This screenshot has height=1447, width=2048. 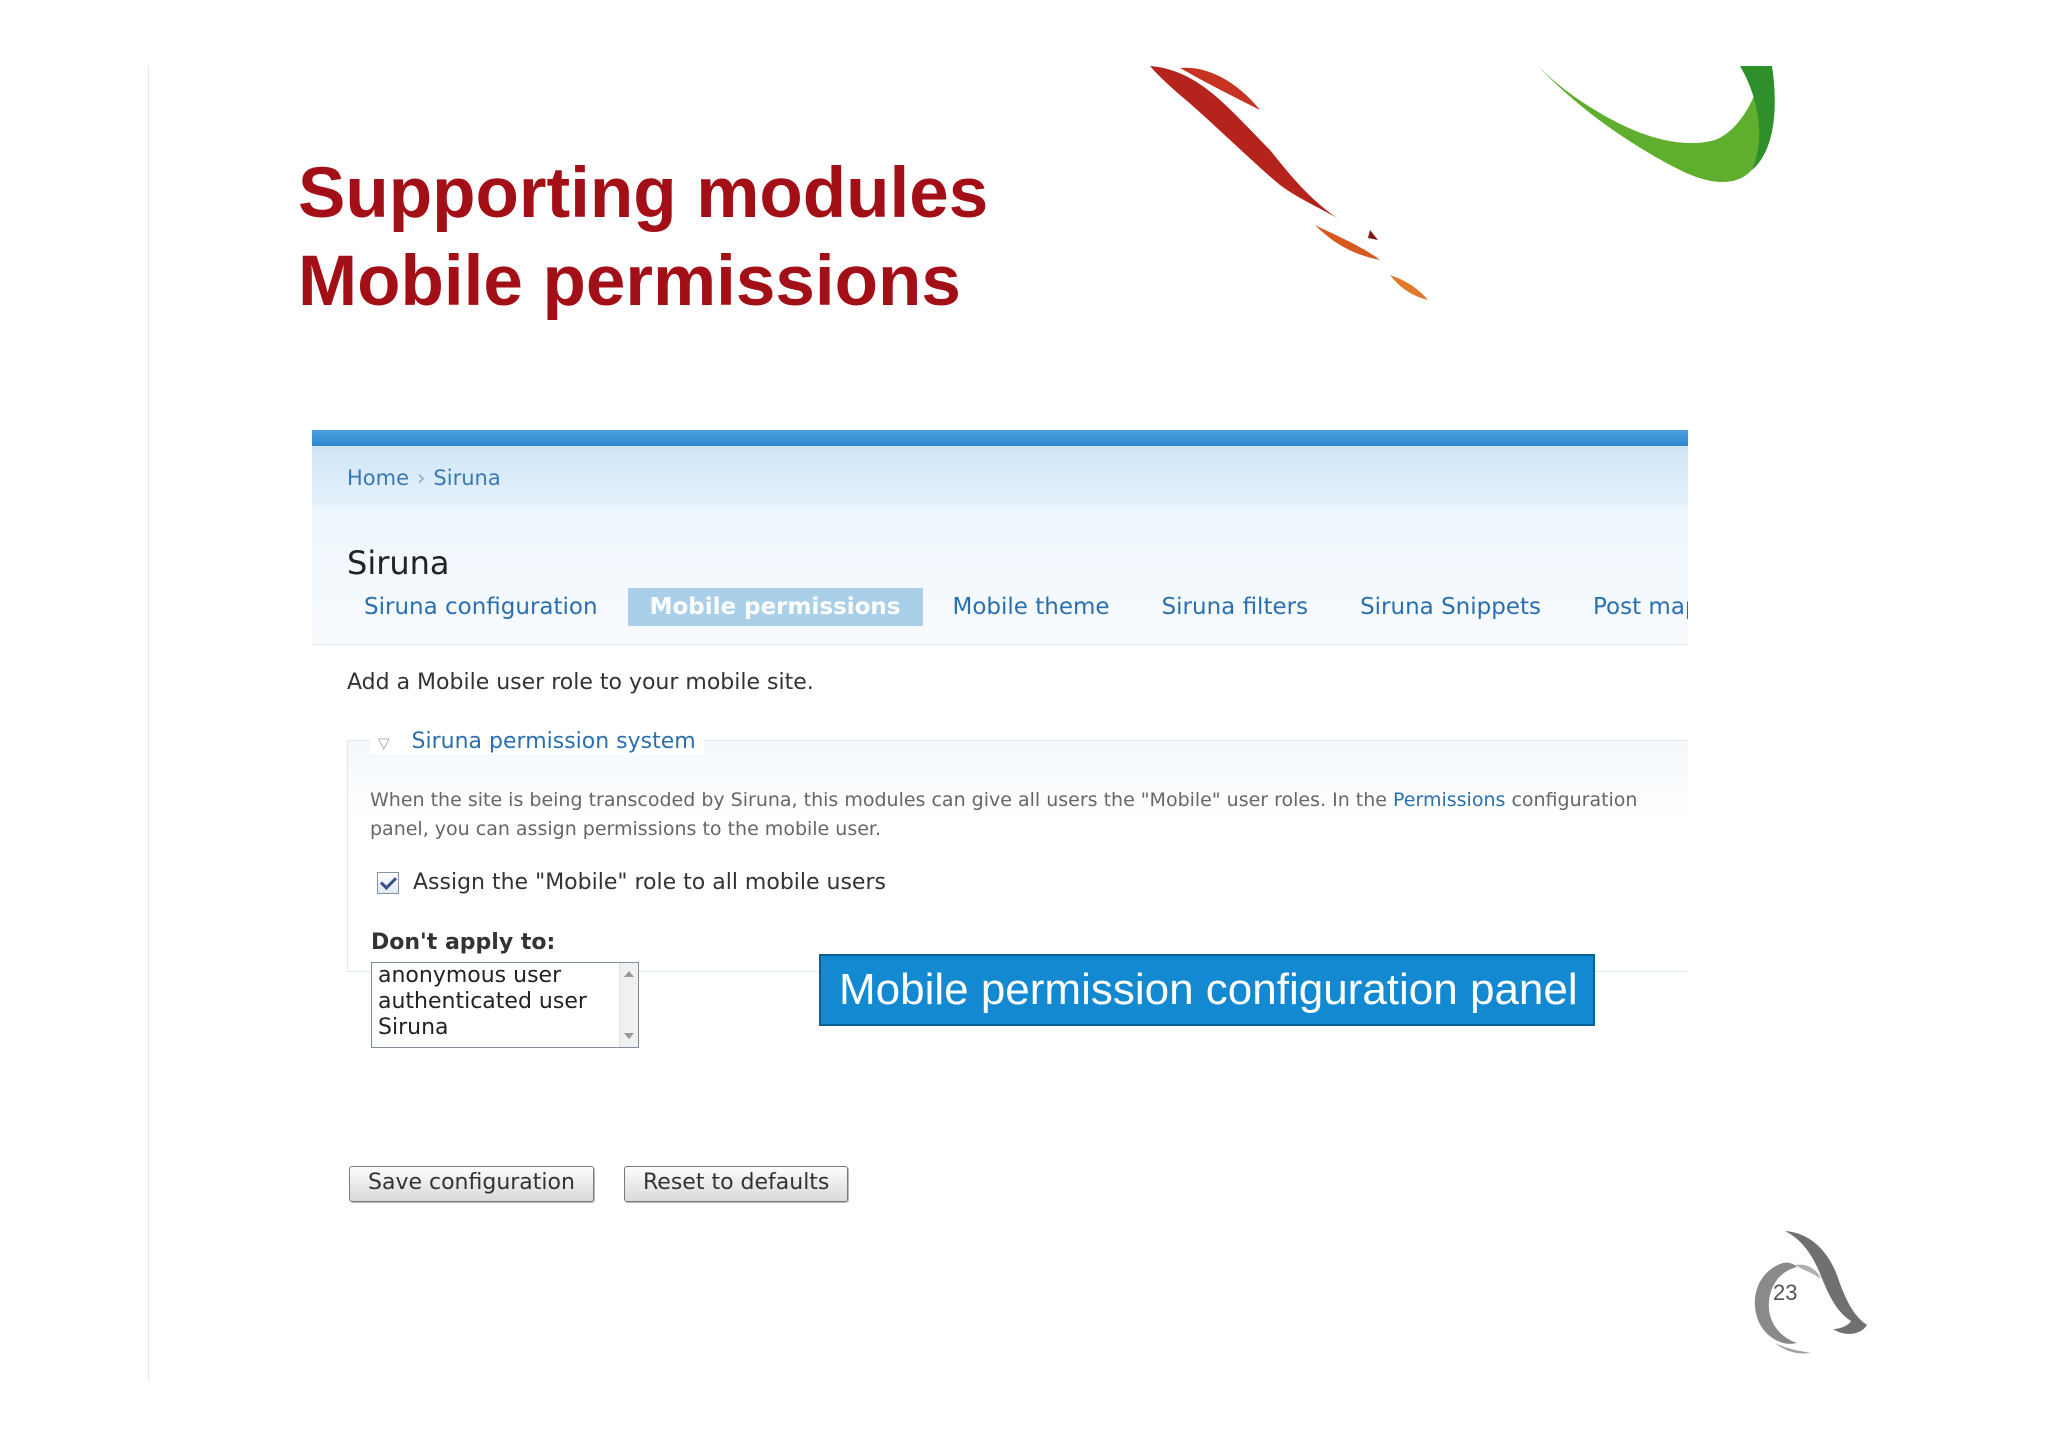 I want to click on siruna-logo-icon, so click(x=1810, y=1292).